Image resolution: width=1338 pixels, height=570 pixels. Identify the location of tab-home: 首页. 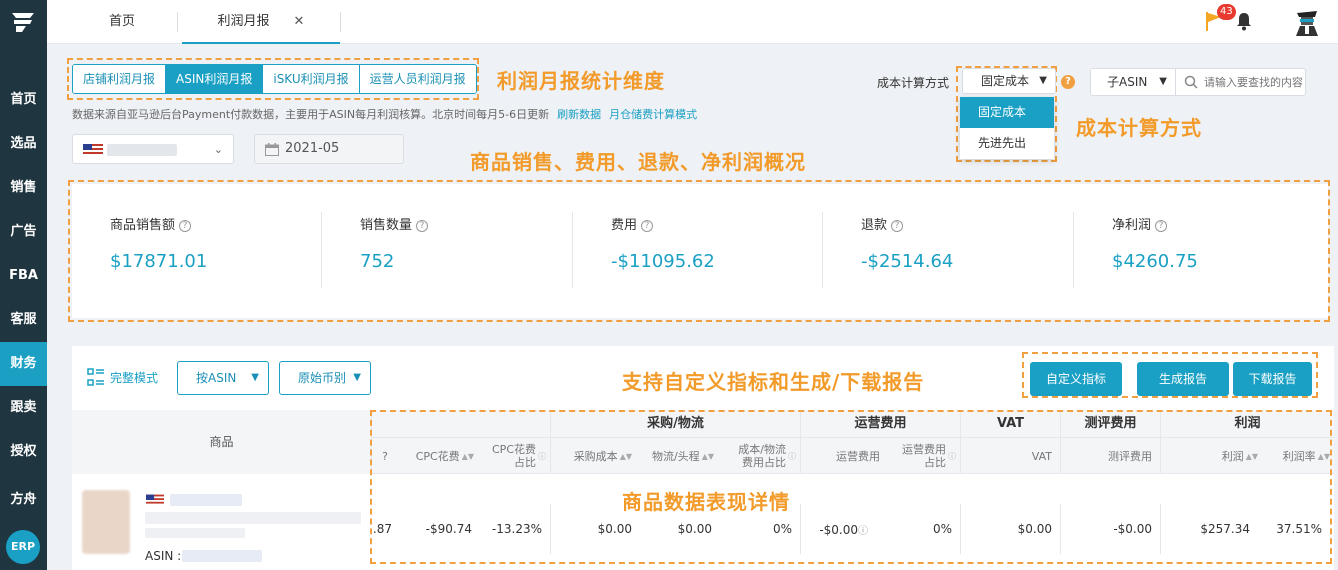
(122, 22).